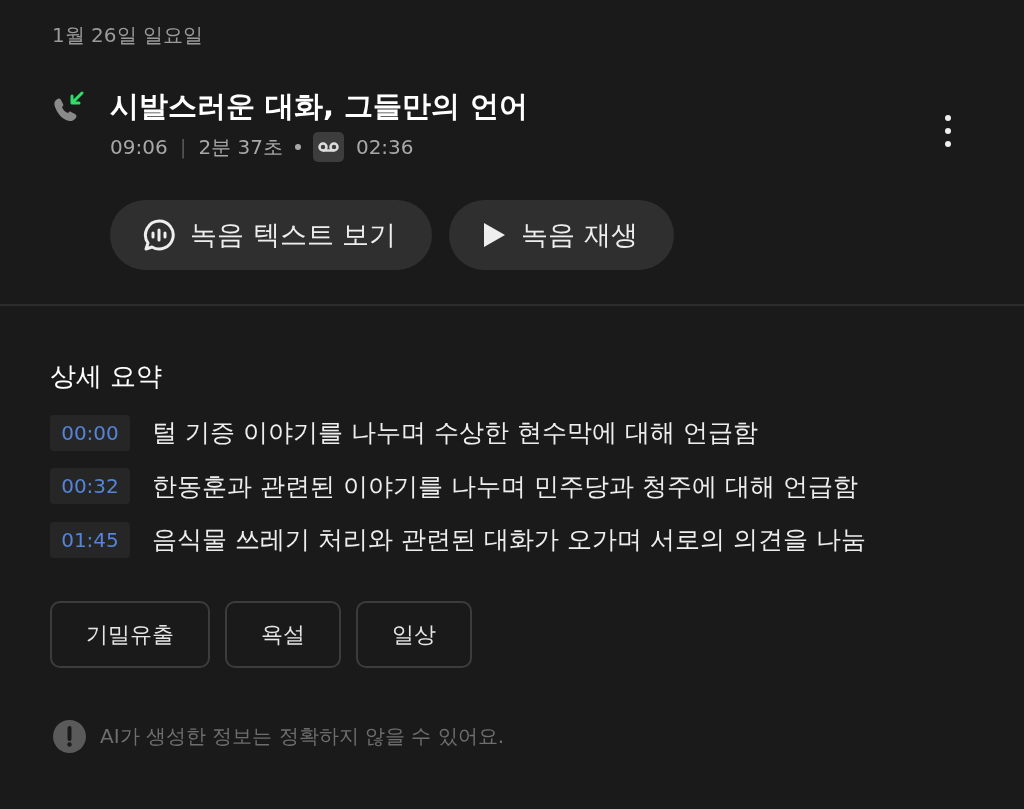 This screenshot has height=809, width=1024. Describe the element at coordinates (107, 376) in the screenshot. I see `section-heading: 상세 요약` at that location.